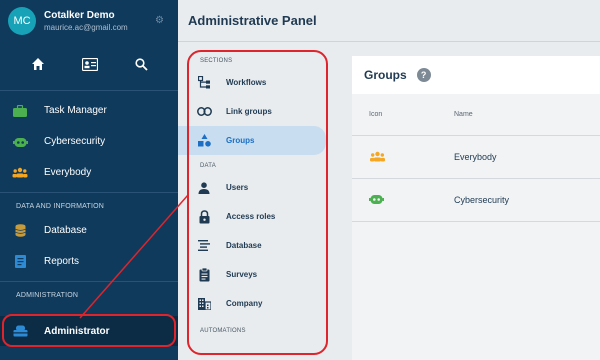 Image resolution: width=600 pixels, height=360 pixels. I want to click on gear-icon: ⚙, so click(159, 20).